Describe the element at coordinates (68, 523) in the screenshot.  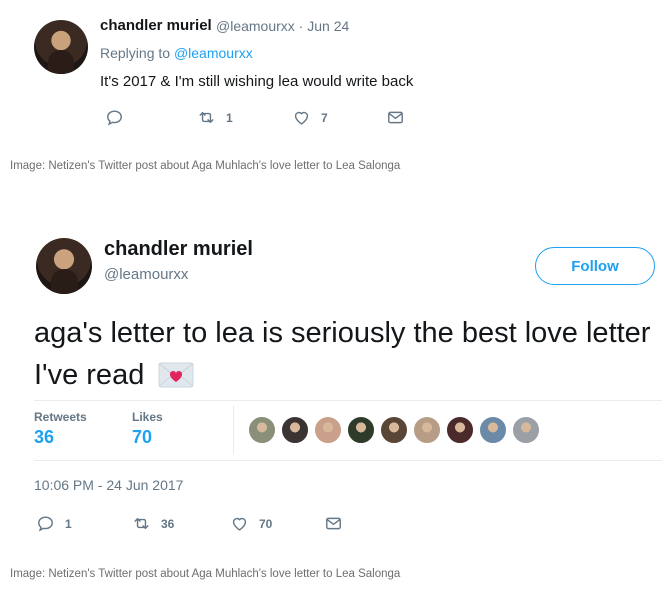
I see `reply-count: 1` at that location.